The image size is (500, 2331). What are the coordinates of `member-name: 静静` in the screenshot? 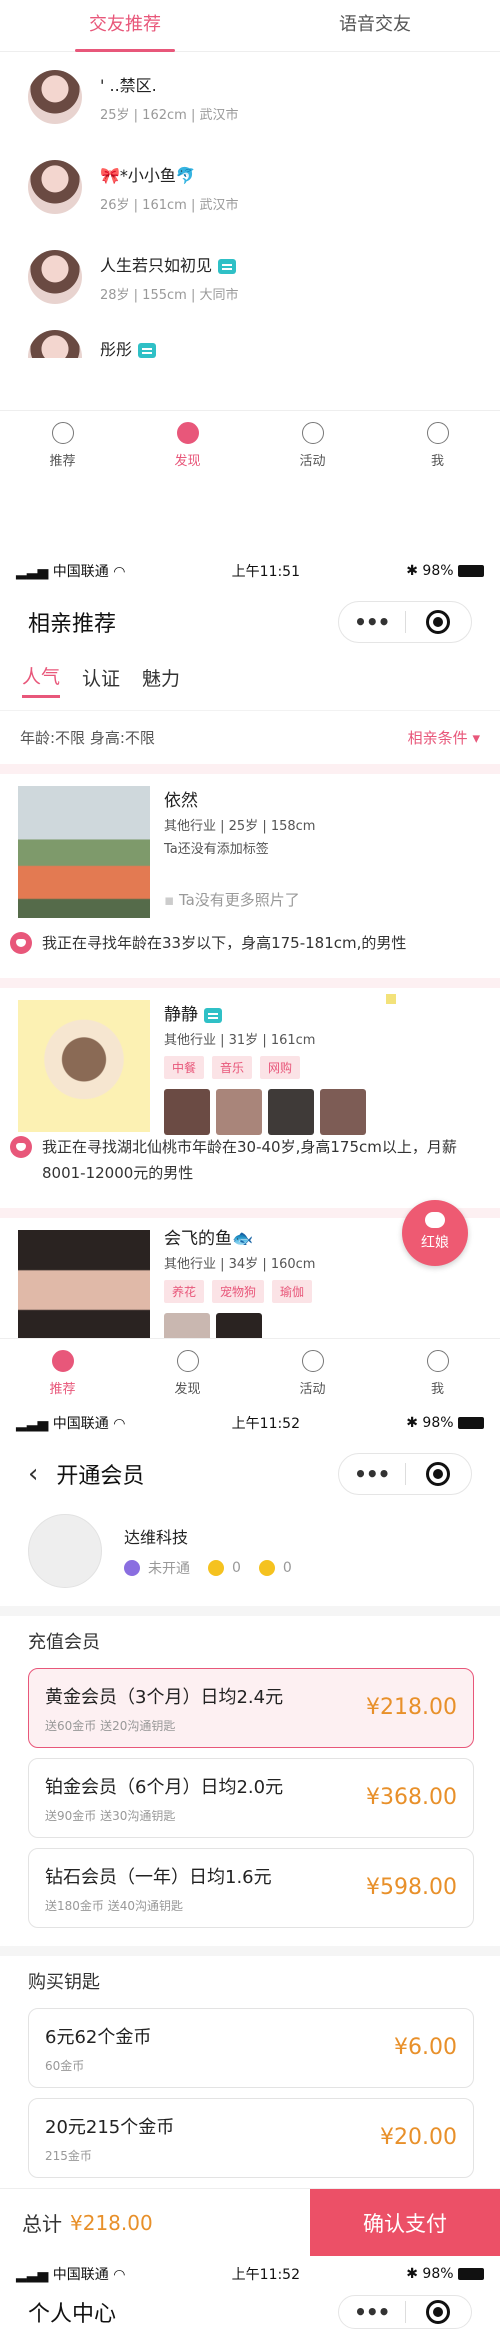 It's located at (181, 1015).